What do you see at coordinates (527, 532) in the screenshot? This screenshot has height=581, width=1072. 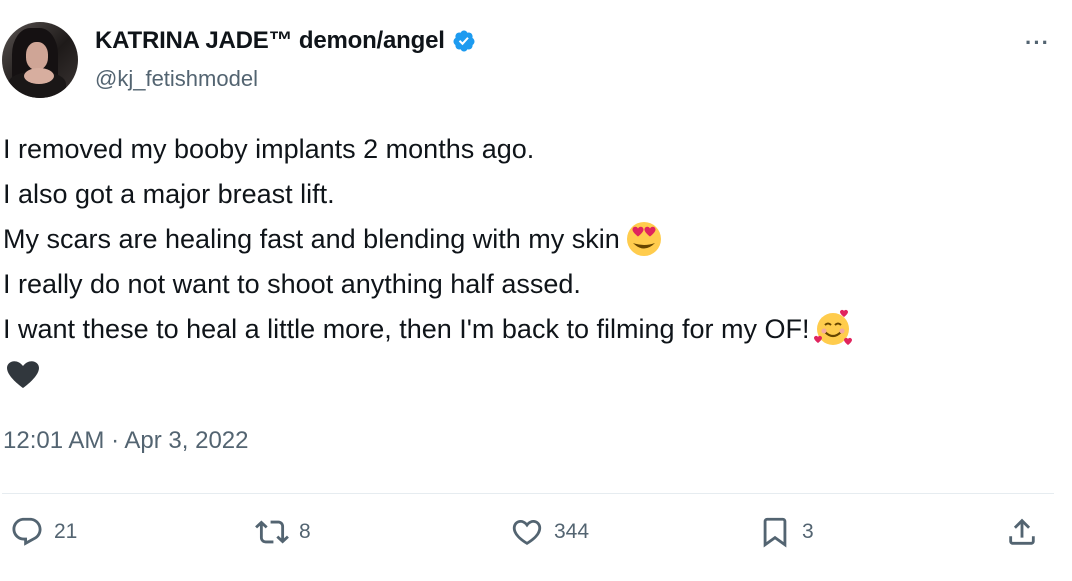 I see `heart-icon` at bounding box center [527, 532].